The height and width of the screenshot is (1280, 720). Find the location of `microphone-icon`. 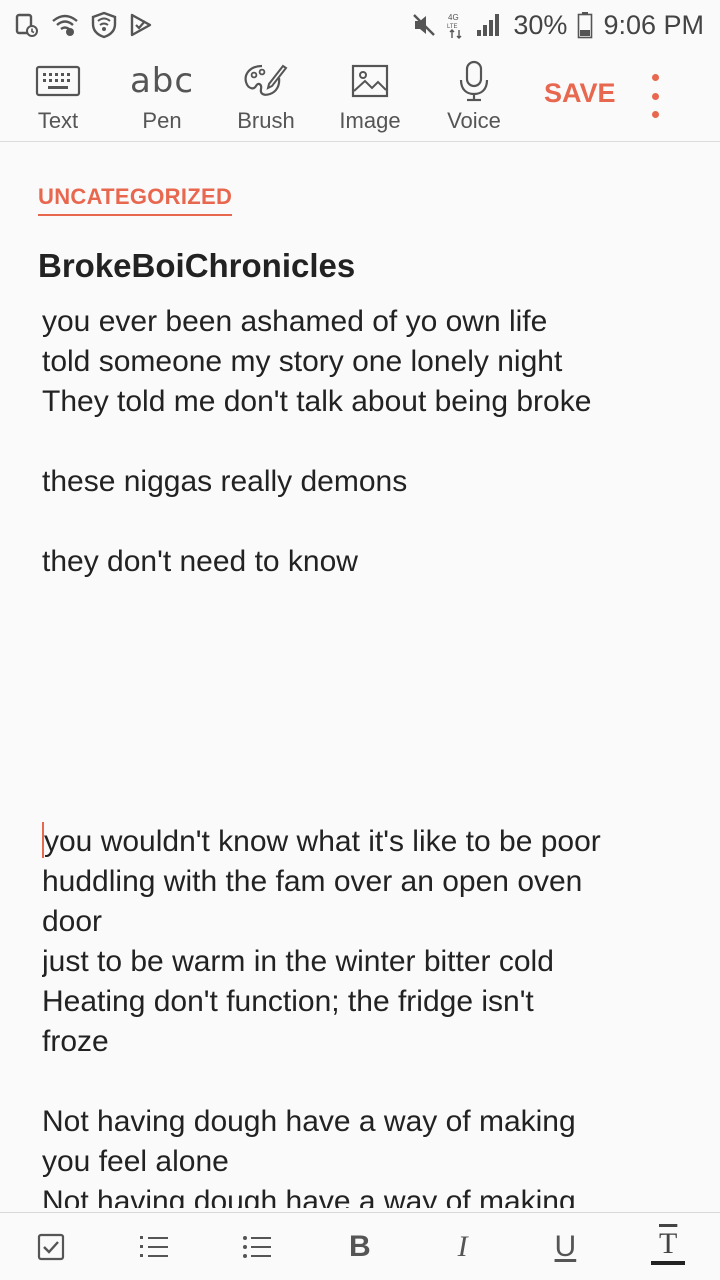

microphone-icon is located at coordinates (474, 81).